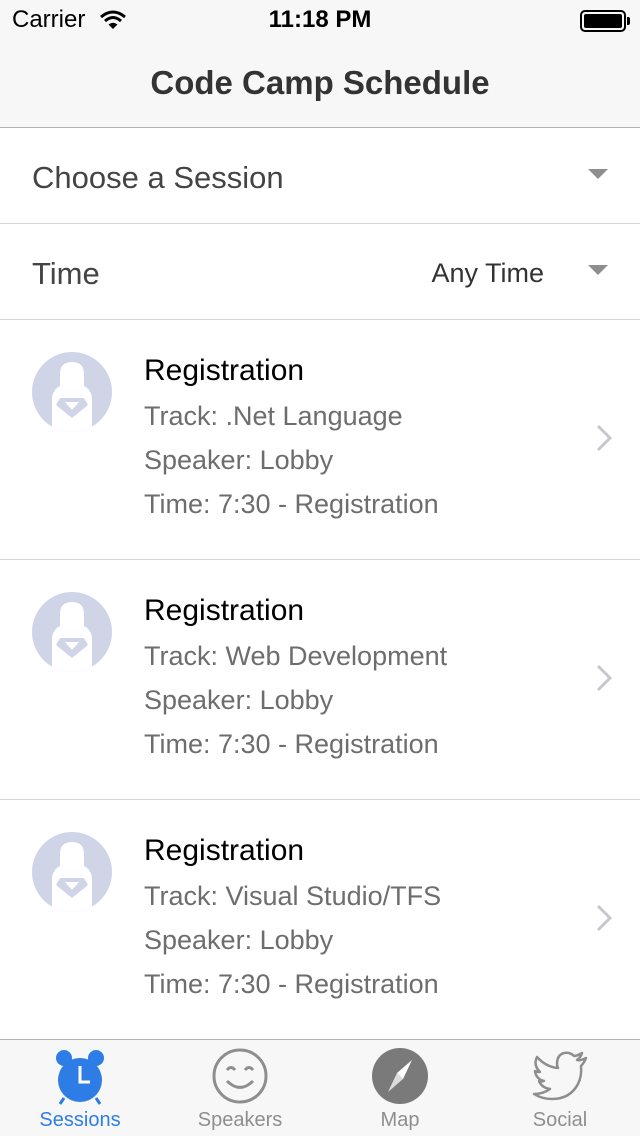  Describe the element at coordinates (273, 416) in the screenshot. I see `session-track: Track: .Net Language` at that location.